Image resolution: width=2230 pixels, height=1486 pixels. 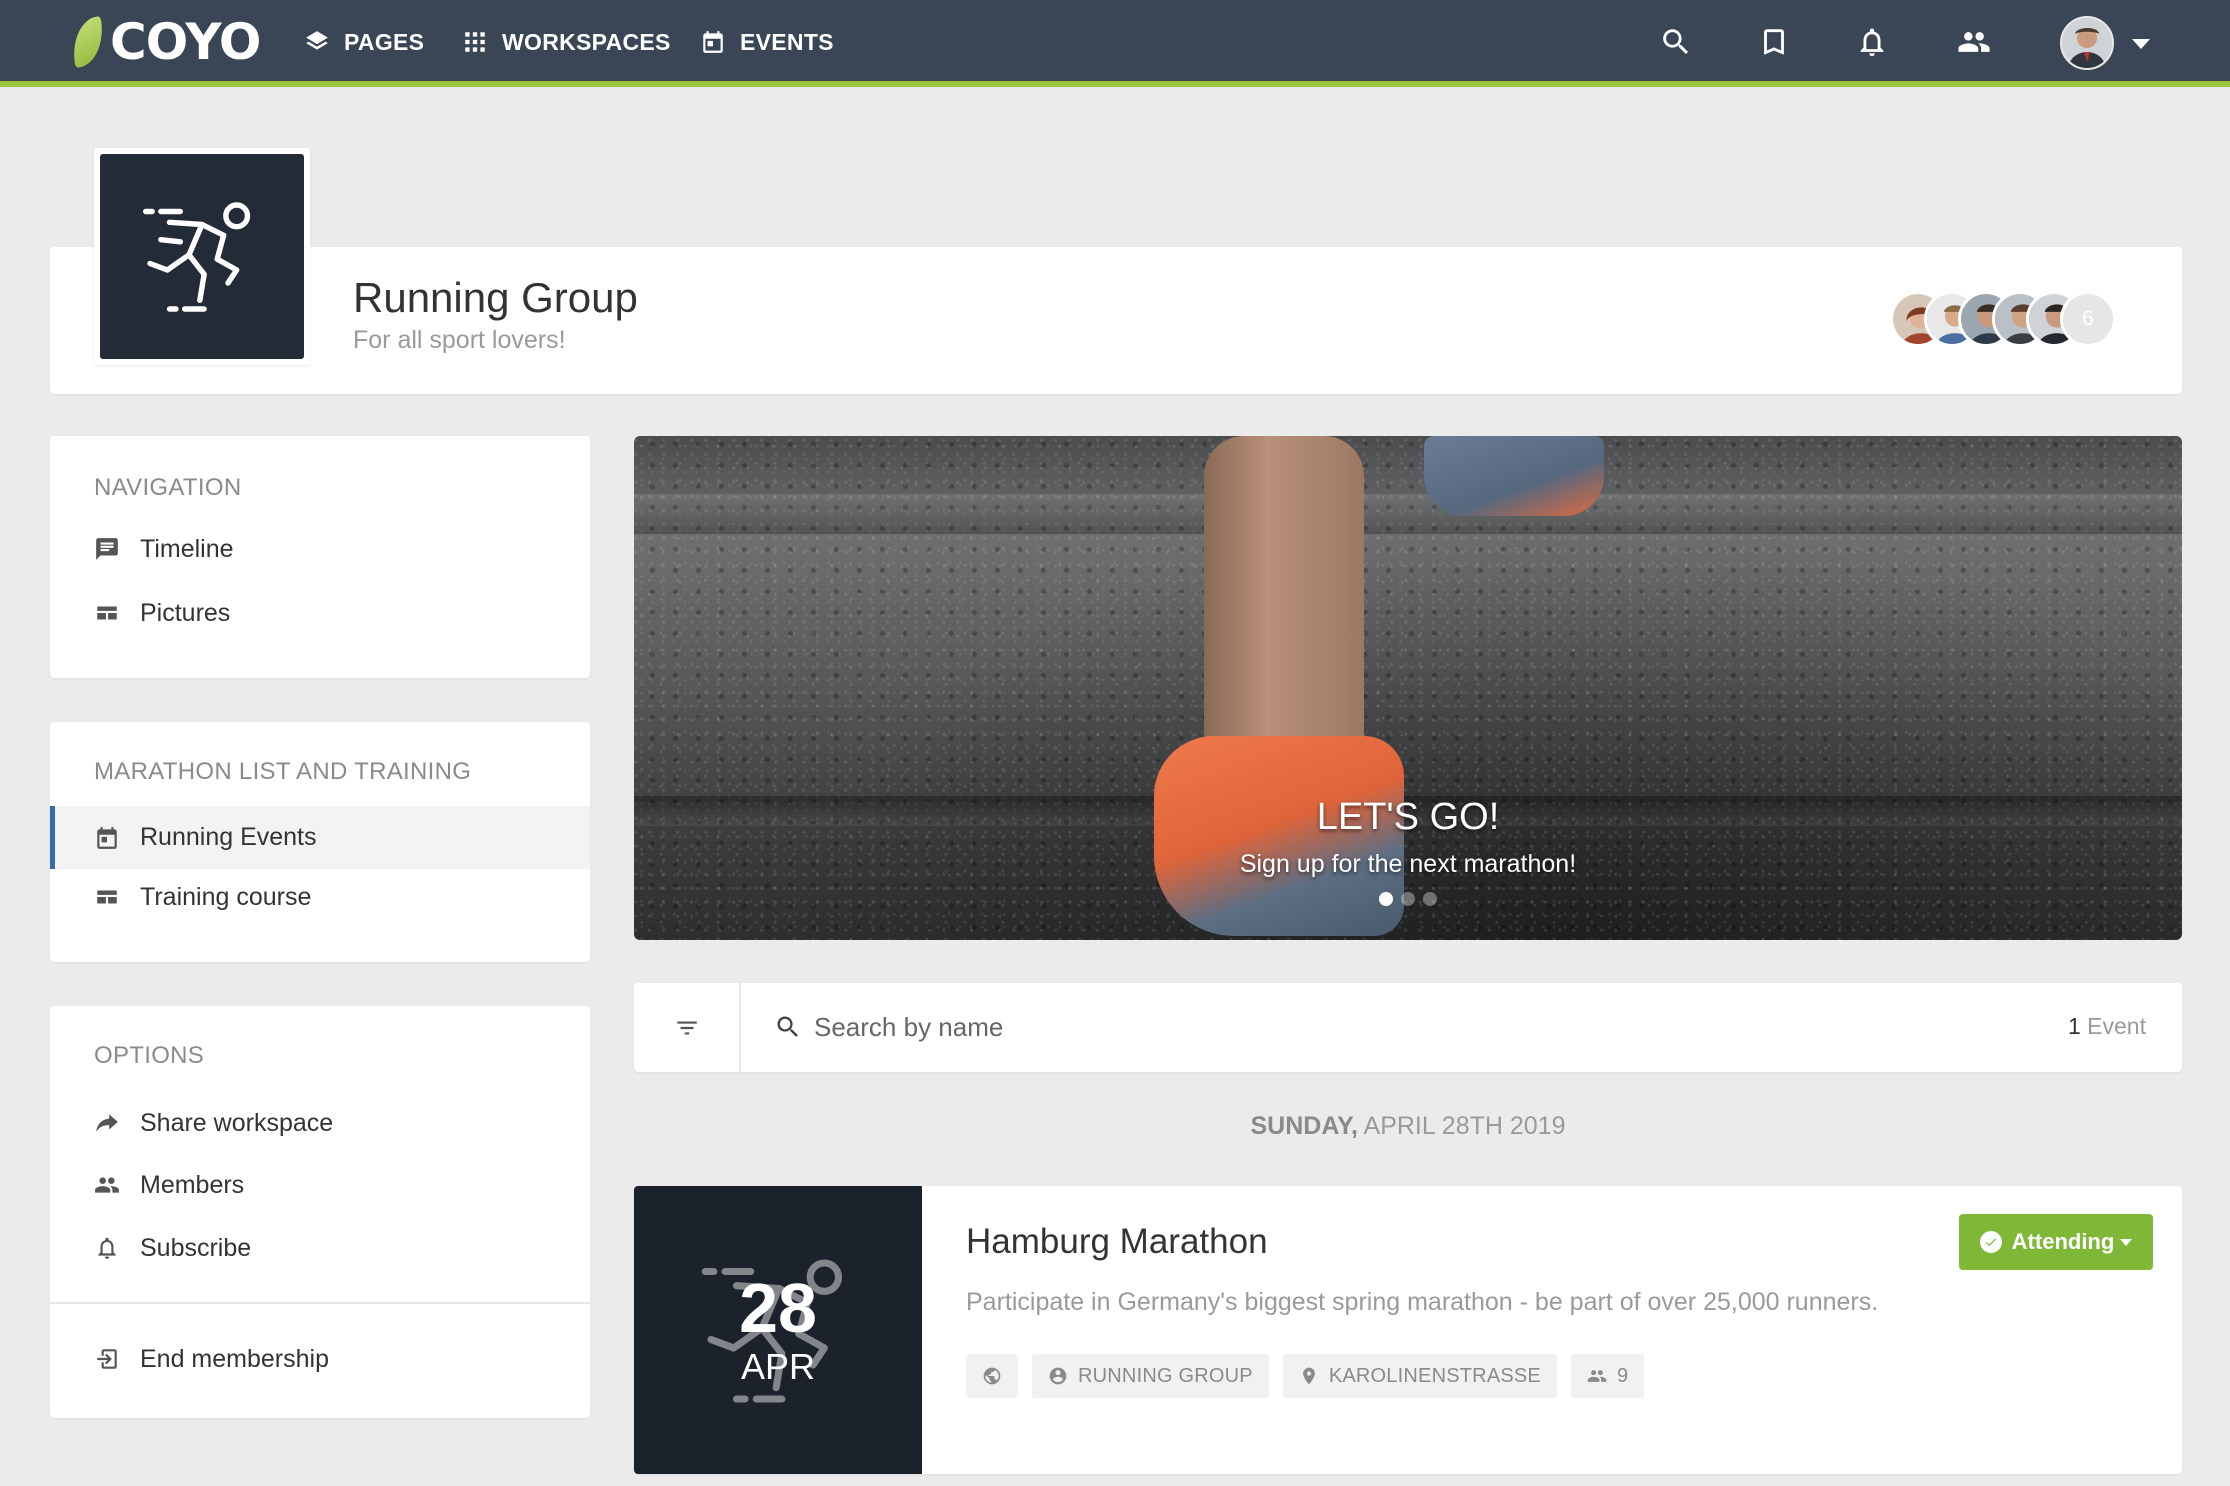 What do you see at coordinates (320, 1248) in the screenshot?
I see `sidebar-item-subscribe: Subscribe` at bounding box center [320, 1248].